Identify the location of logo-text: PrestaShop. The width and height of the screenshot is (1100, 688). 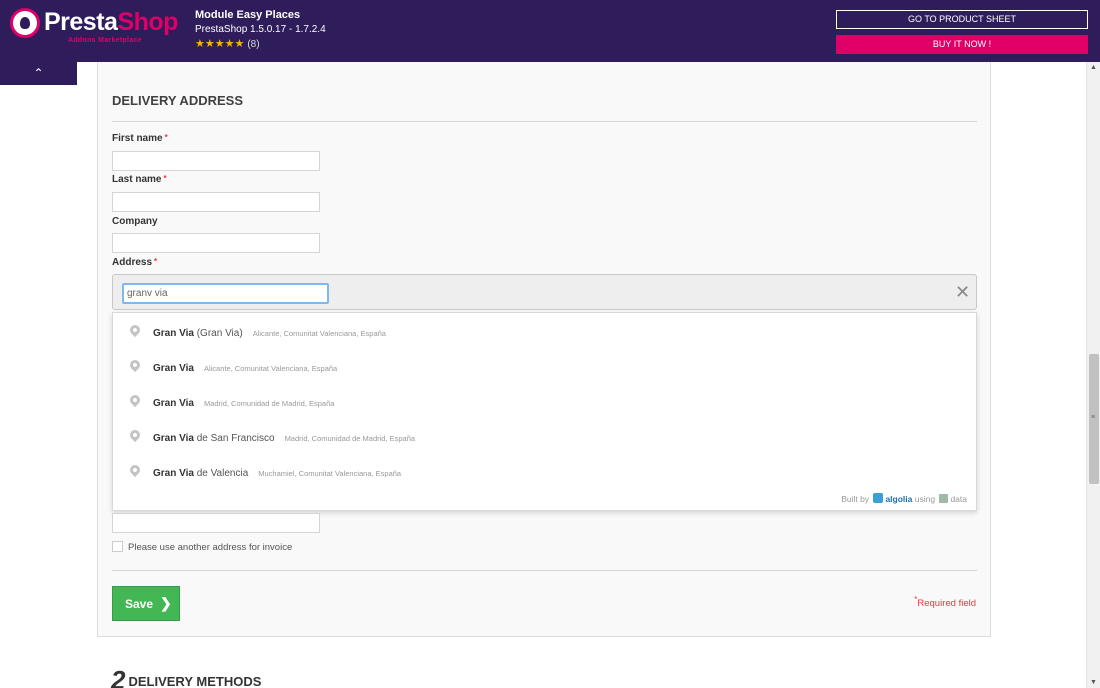
(111, 22).